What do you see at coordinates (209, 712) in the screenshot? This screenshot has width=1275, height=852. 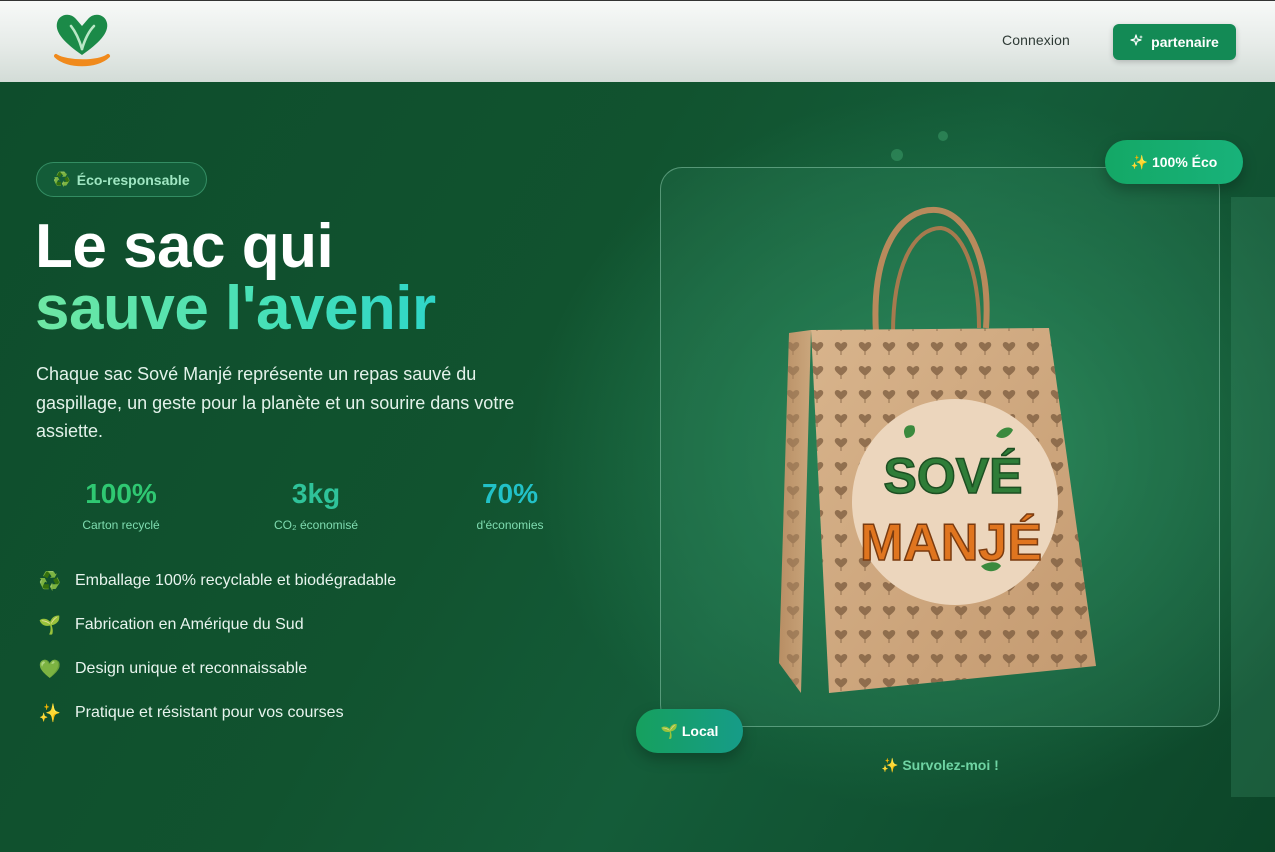 I see `feature-label: Pratique et résistant pour vos courses` at bounding box center [209, 712].